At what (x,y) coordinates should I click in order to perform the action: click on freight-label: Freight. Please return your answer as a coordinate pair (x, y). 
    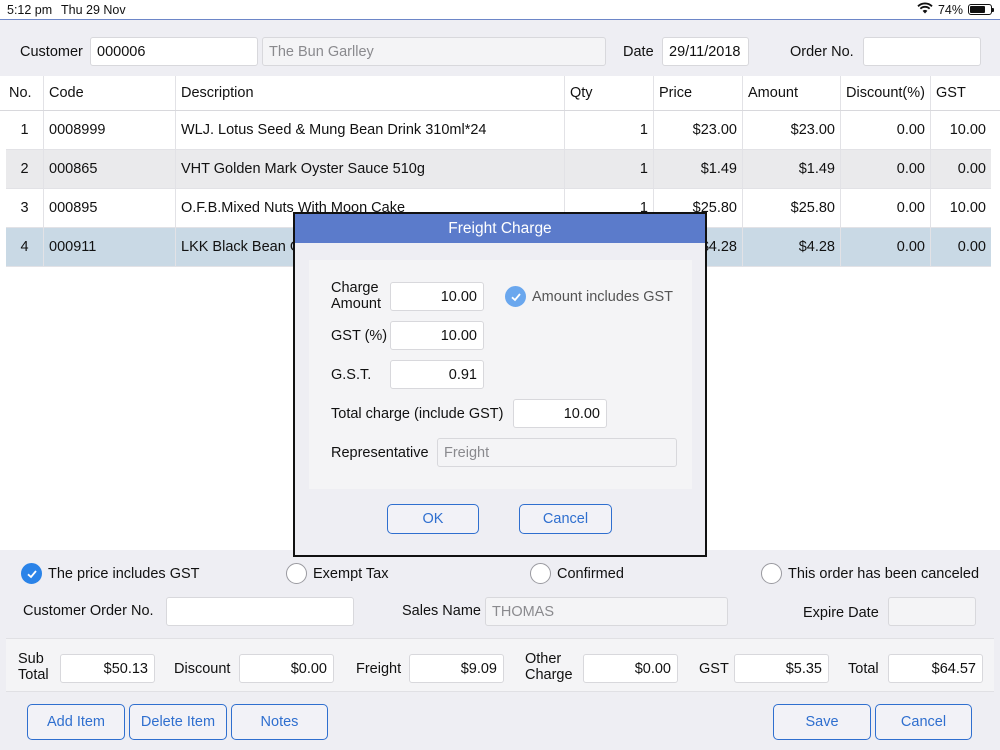
    Looking at the image, I should click on (379, 669).